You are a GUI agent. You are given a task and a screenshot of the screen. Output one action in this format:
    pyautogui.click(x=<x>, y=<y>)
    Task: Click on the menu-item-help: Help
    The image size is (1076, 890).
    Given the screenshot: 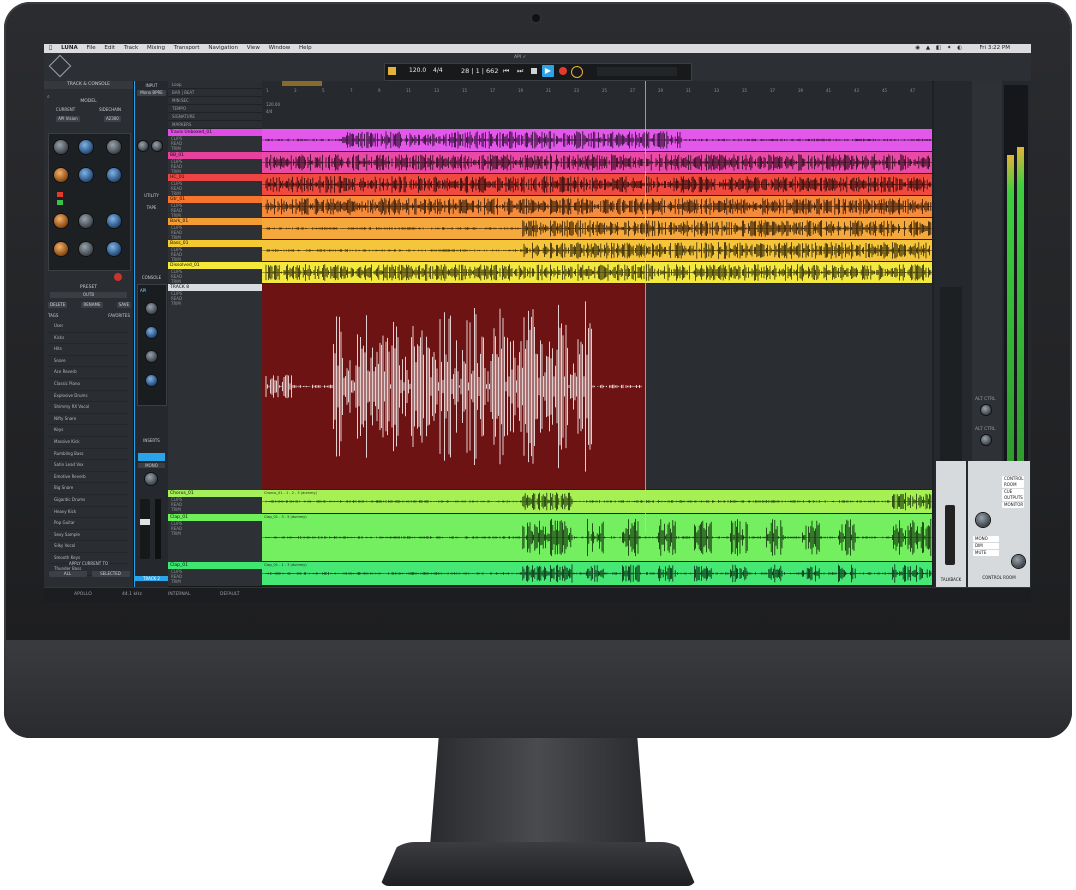 What is the action you would take?
    pyautogui.click(x=305, y=48)
    